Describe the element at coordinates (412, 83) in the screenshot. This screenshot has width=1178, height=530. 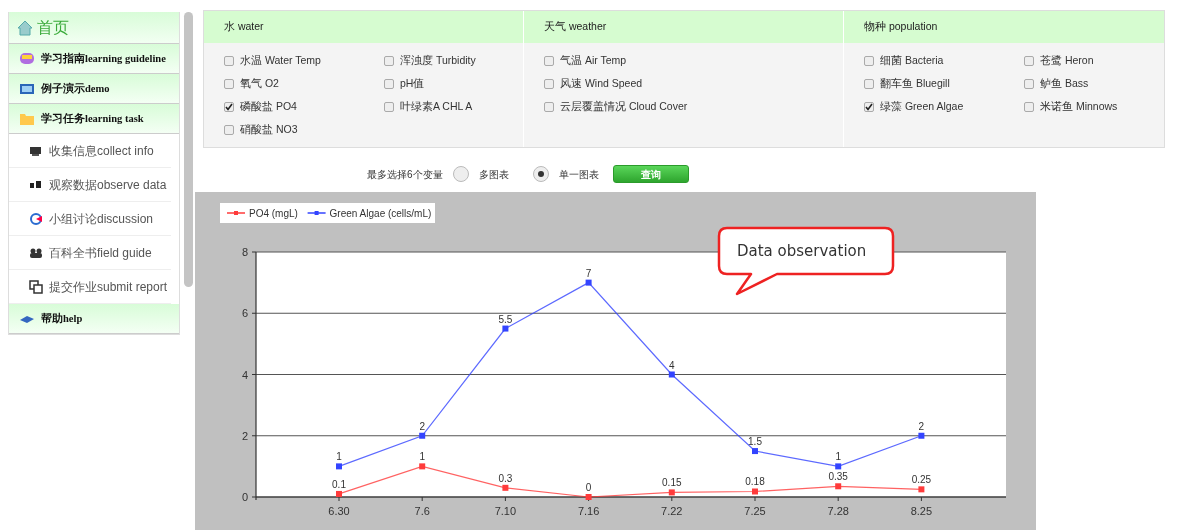
I see `option-label: pH值` at that location.